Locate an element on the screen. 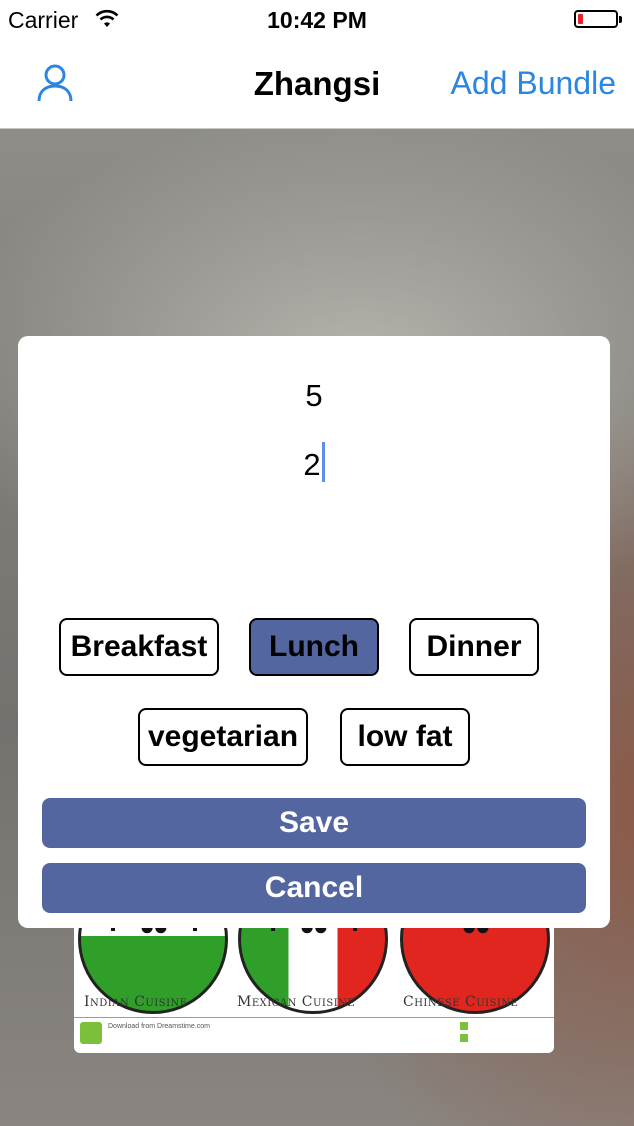 The height and width of the screenshot is (1126, 634). tag-low-fat: low fat is located at coordinates (405, 737).